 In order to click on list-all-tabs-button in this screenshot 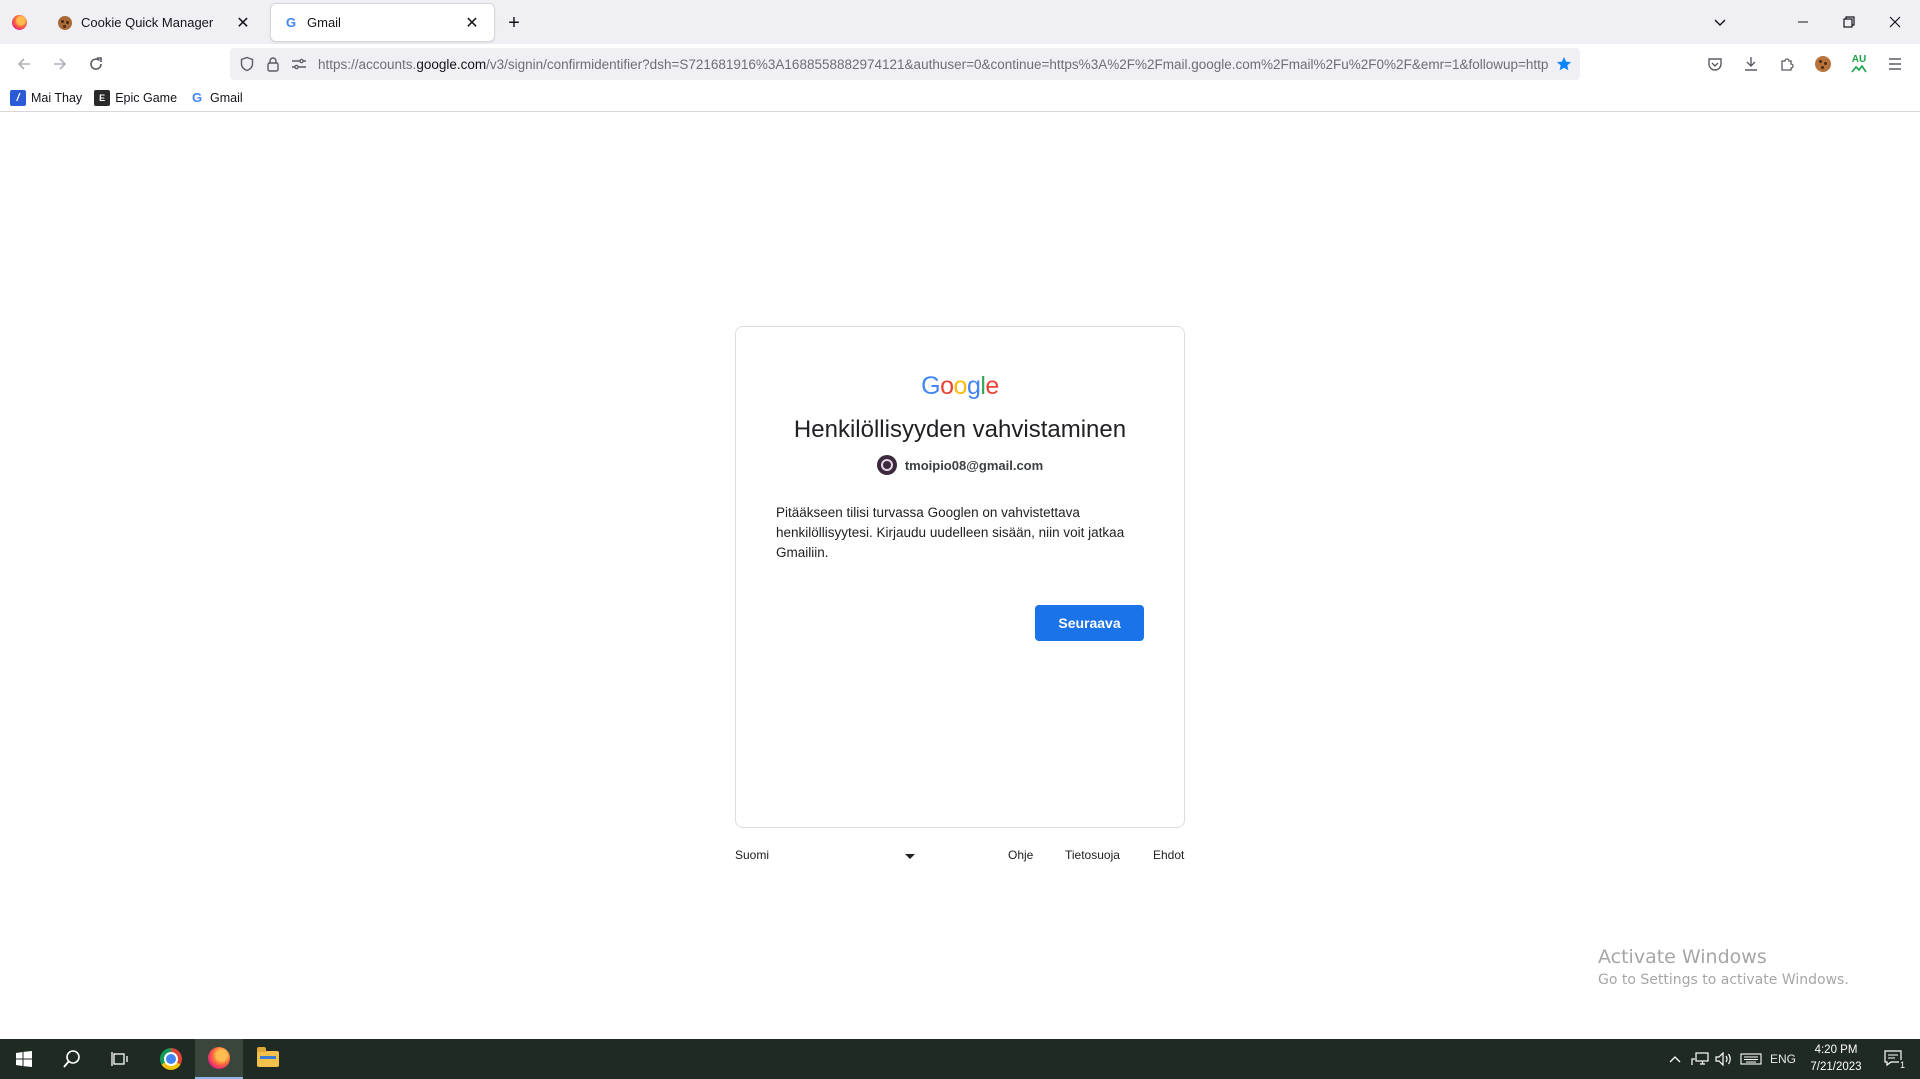, I will do `click(1720, 22)`.